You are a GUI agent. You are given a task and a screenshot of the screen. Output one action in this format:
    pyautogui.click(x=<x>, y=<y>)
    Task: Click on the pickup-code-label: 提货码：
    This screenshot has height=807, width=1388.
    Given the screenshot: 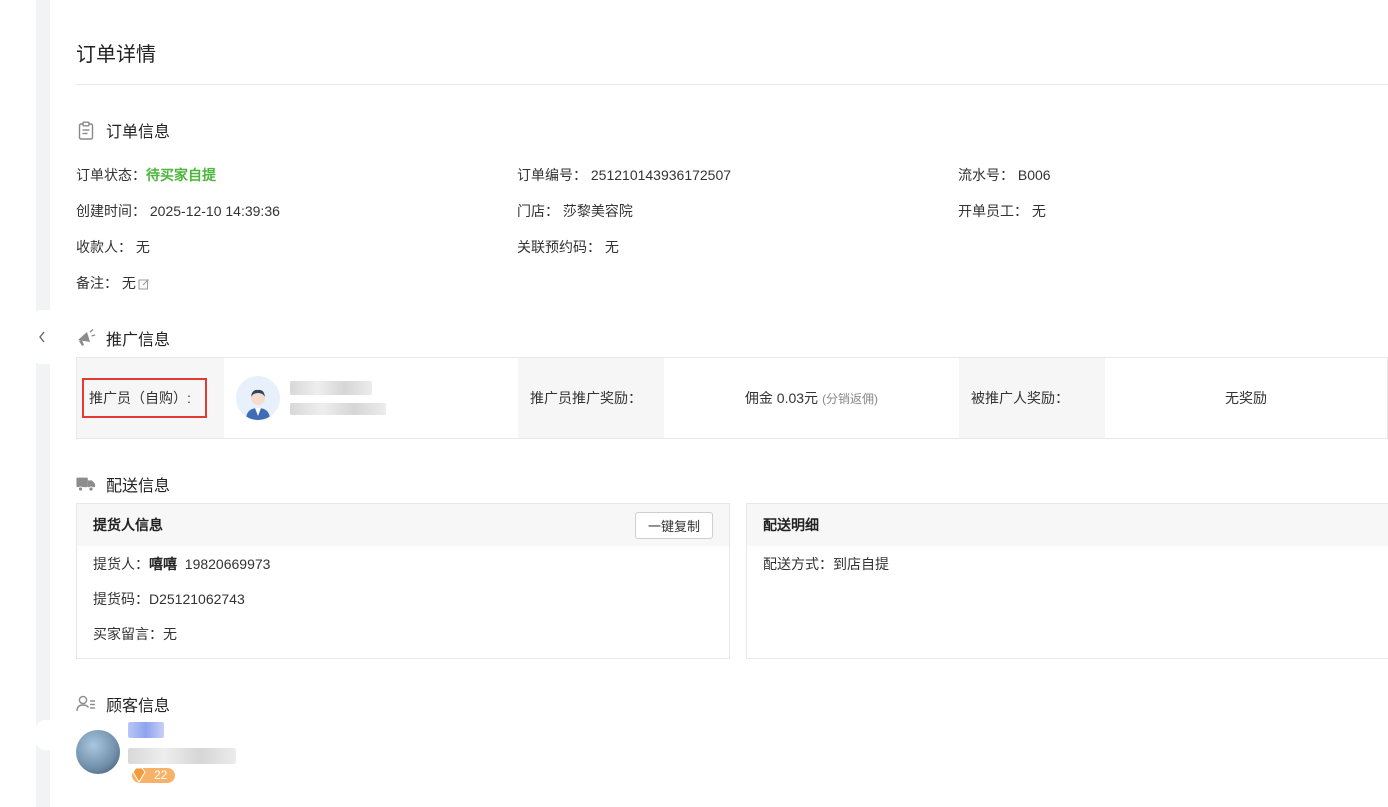 What is the action you would take?
    pyautogui.click(x=121, y=599)
    